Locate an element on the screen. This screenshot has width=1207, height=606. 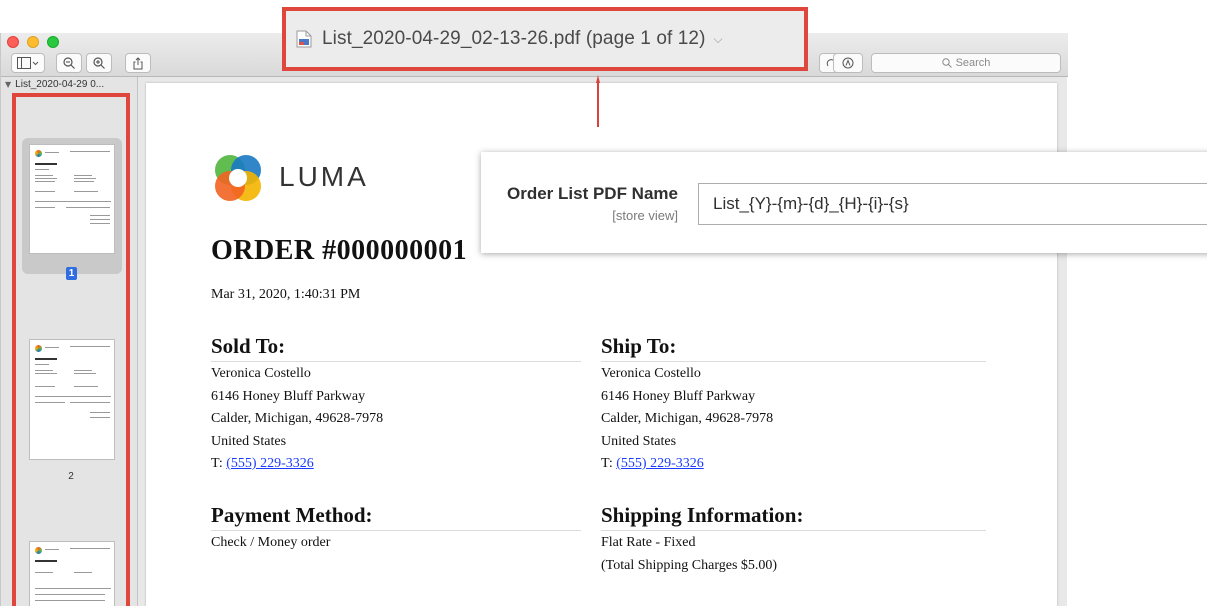
ship-to-heading: Ship To: is located at coordinates (639, 346).